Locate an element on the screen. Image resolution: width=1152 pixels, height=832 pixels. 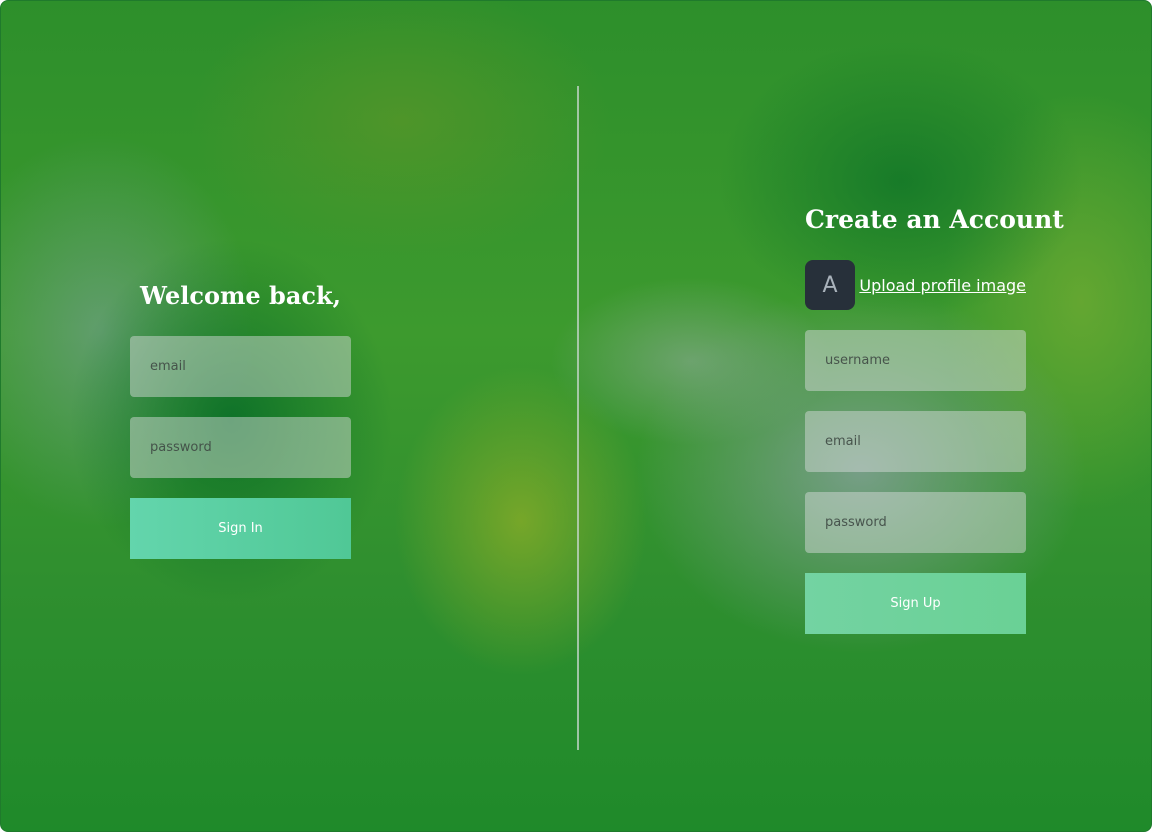
login-email-input is located at coordinates (240, 366).